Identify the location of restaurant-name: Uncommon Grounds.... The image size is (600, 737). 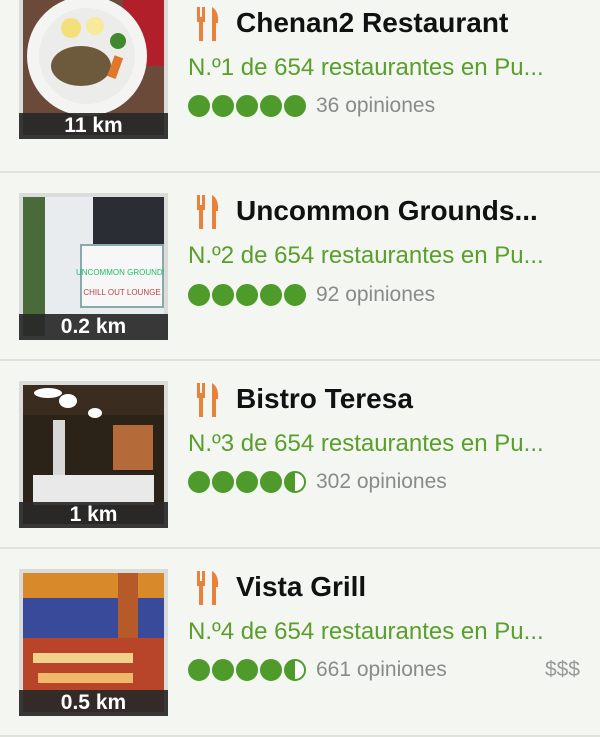
(387, 211).